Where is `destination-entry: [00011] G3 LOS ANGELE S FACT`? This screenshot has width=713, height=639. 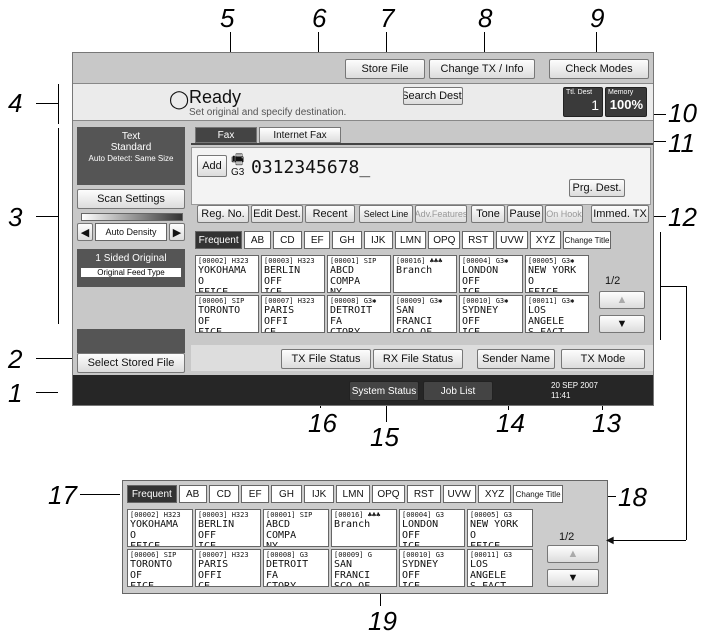
destination-entry: [00011] G3 LOS ANGELE S FACT is located at coordinates (500, 568).